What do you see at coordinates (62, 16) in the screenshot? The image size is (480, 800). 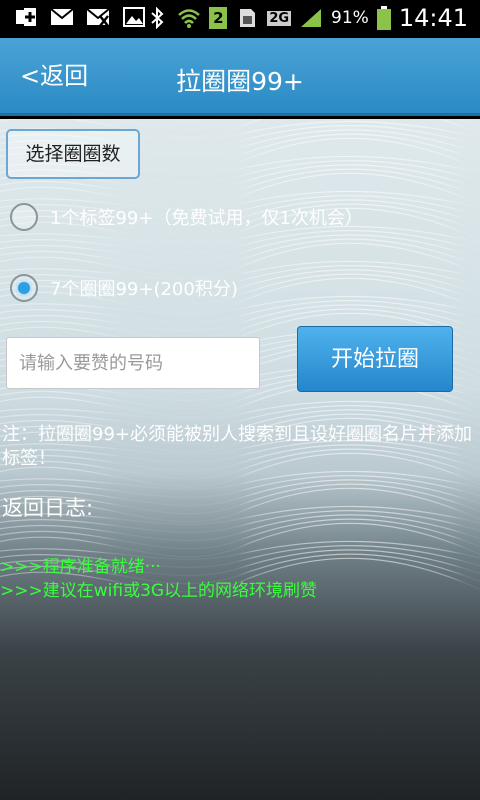 I see `mail-icon` at bounding box center [62, 16].